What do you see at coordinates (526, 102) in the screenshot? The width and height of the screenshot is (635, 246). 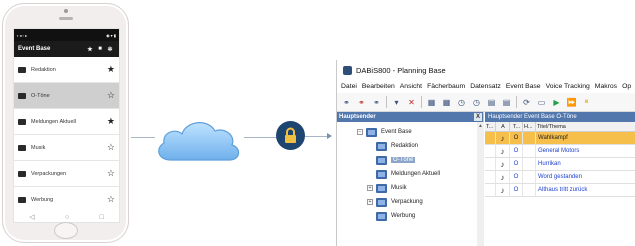 I see `refresh-icon: ⟳` at bounding box center [526, 102].